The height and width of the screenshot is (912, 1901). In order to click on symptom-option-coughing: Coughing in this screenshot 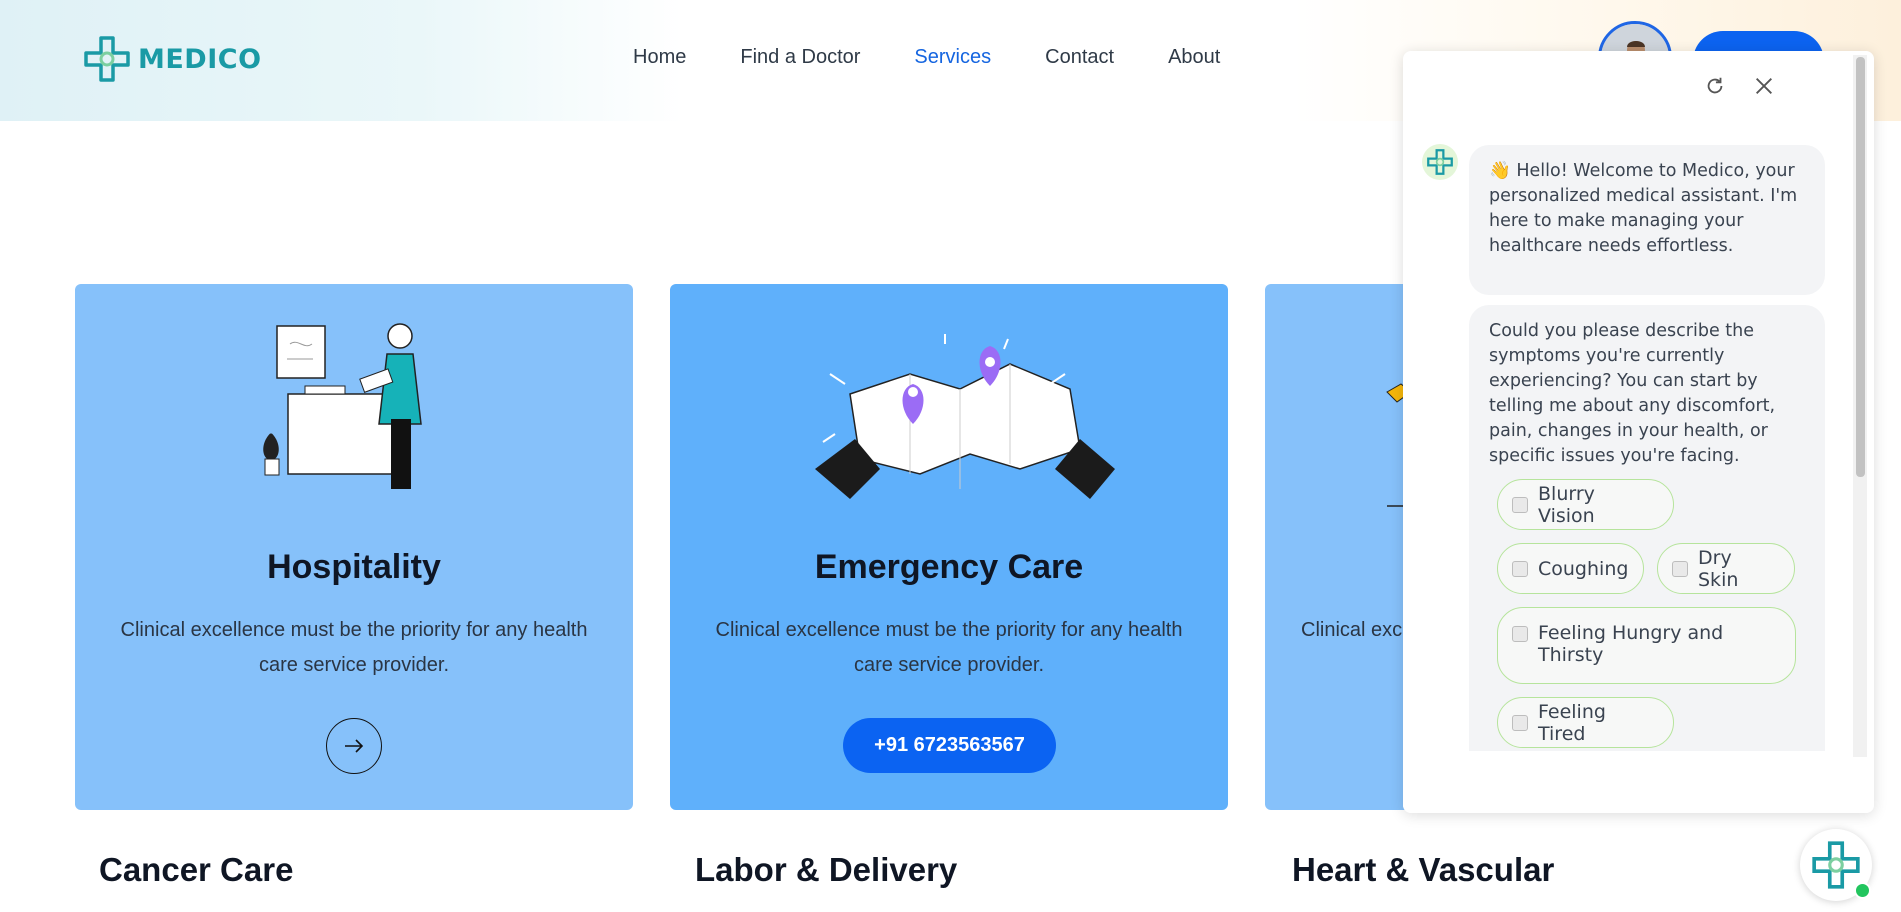, I will do `click(1570, 568)`.